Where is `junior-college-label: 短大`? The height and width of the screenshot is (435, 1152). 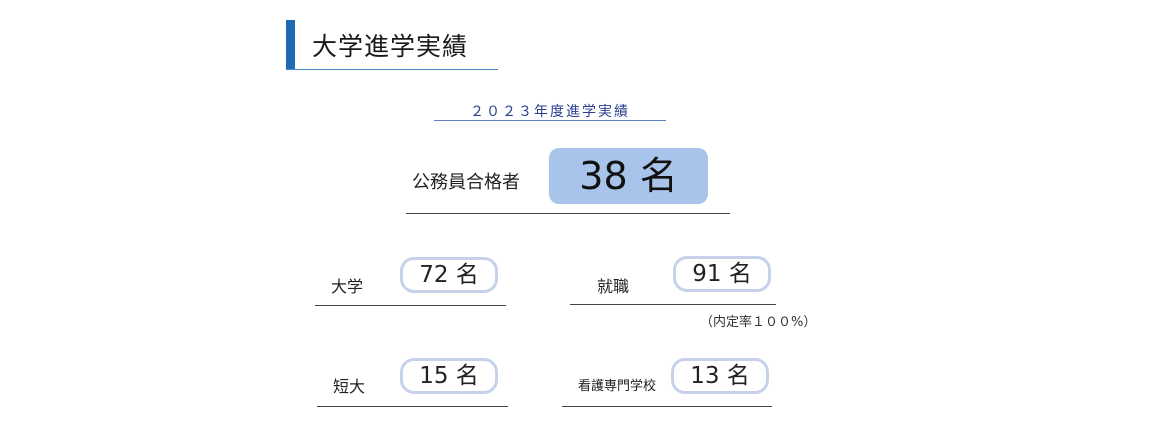 junior-college-label: 短大 is located at coordinates (349, 386).